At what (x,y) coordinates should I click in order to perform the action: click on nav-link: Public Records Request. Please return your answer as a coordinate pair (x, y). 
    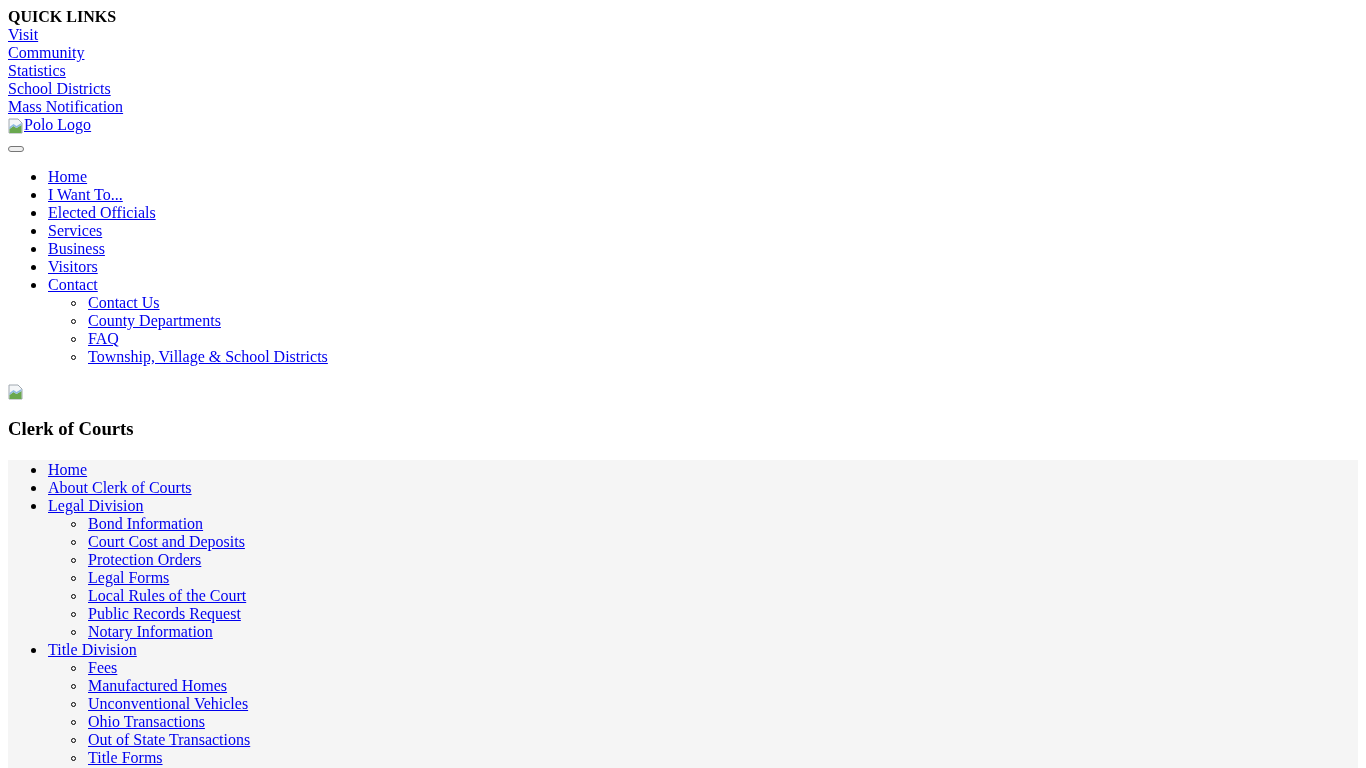
    Looking at the image, I should click on (164, 614).